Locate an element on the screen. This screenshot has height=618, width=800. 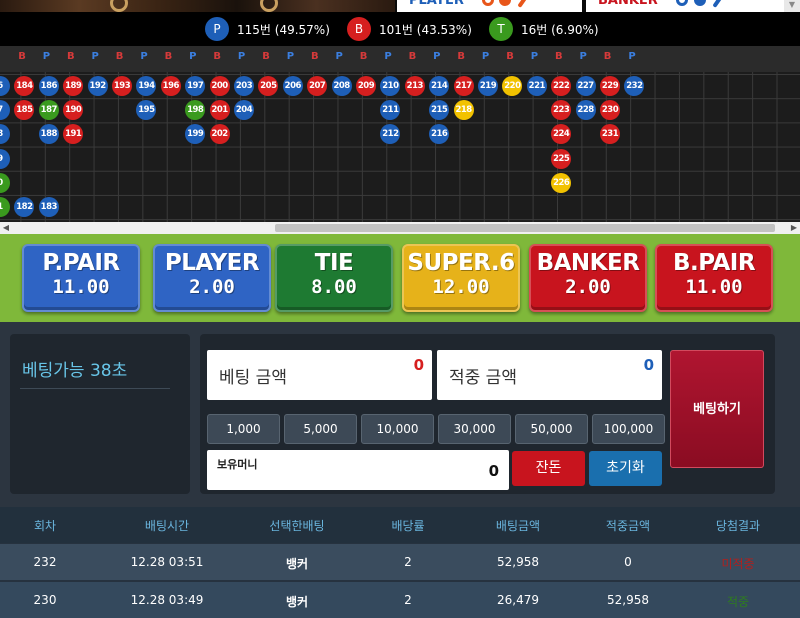
scrollbar-thumb is located at coordinates (525, 228).